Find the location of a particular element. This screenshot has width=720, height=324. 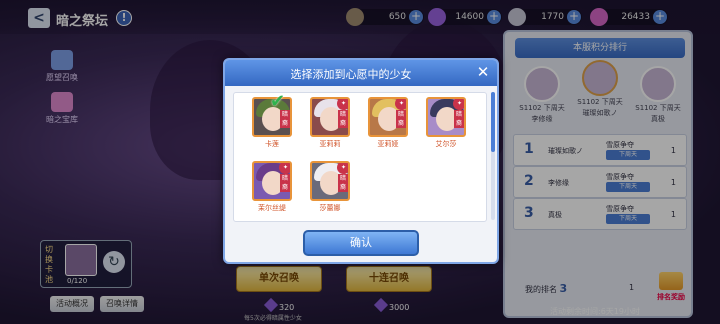

girl-card: ✦ 暗裔 莎蕾娜 is located at coordinates (330, 187).